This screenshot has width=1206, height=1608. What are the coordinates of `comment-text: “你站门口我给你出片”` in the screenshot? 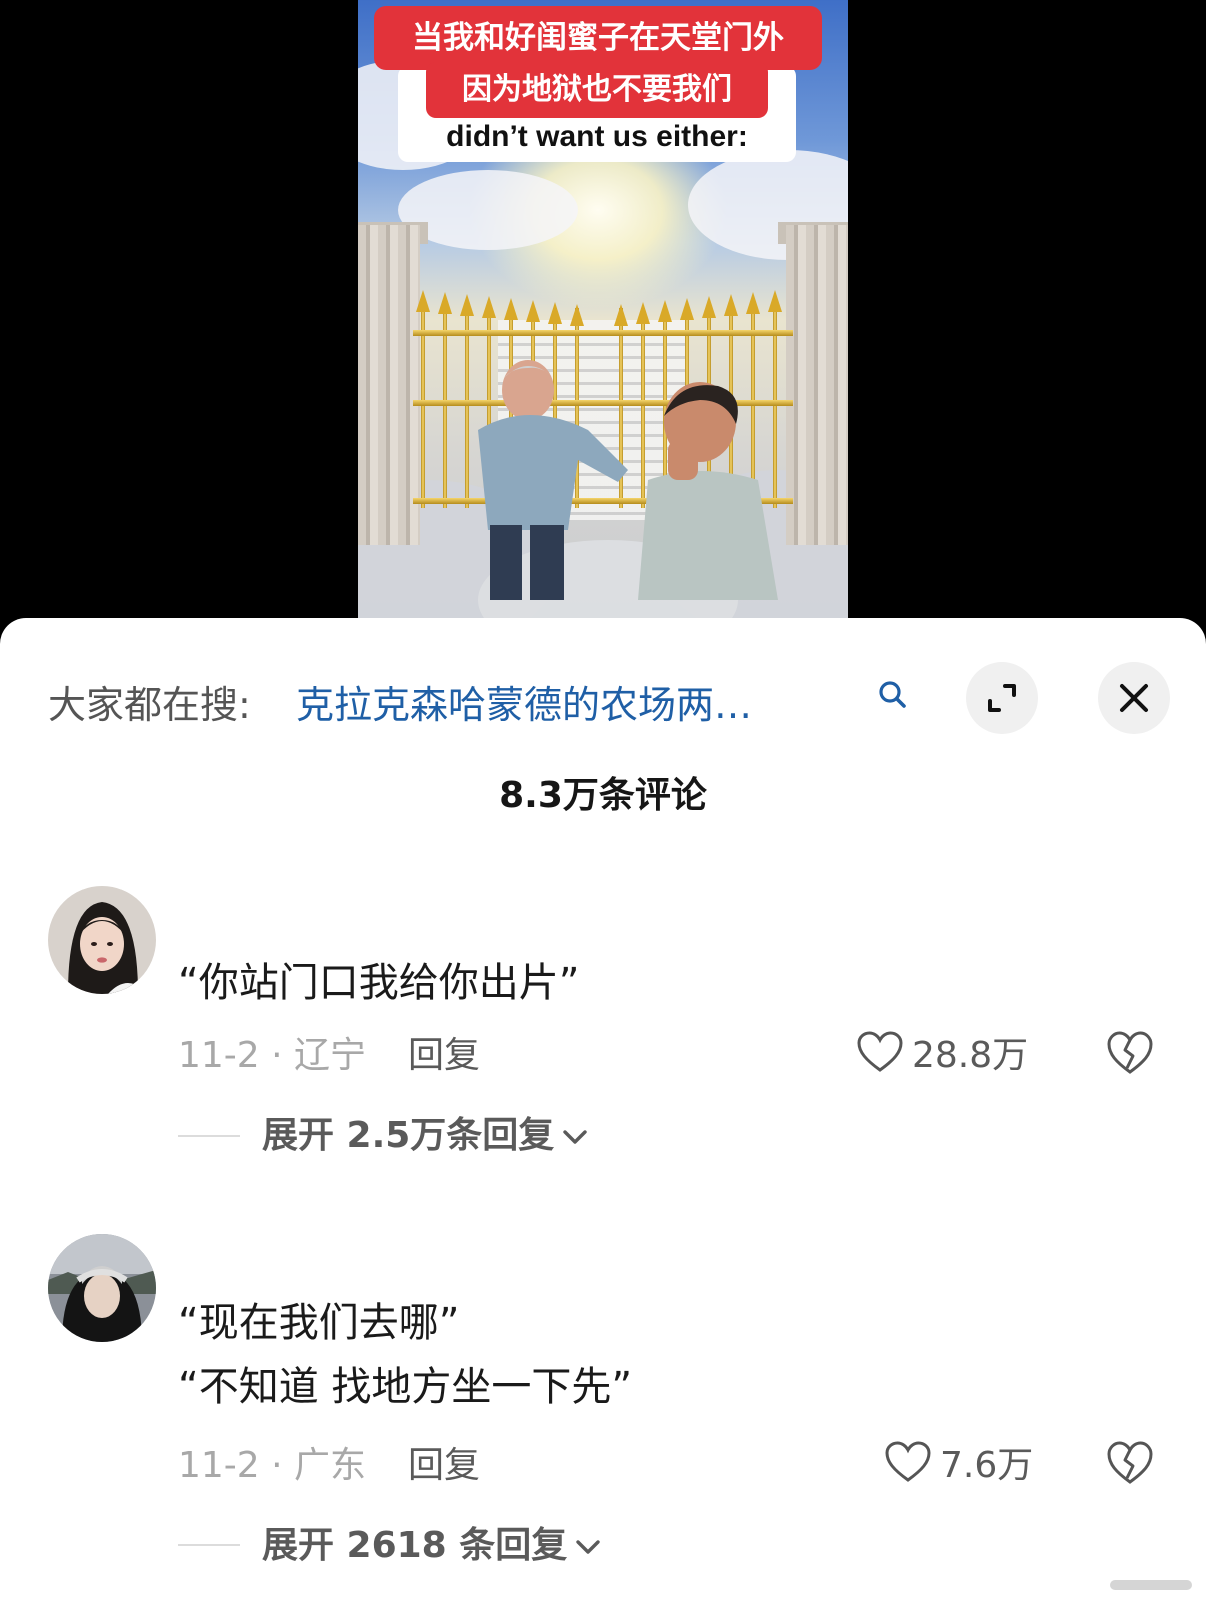 It's located at (379, 983).